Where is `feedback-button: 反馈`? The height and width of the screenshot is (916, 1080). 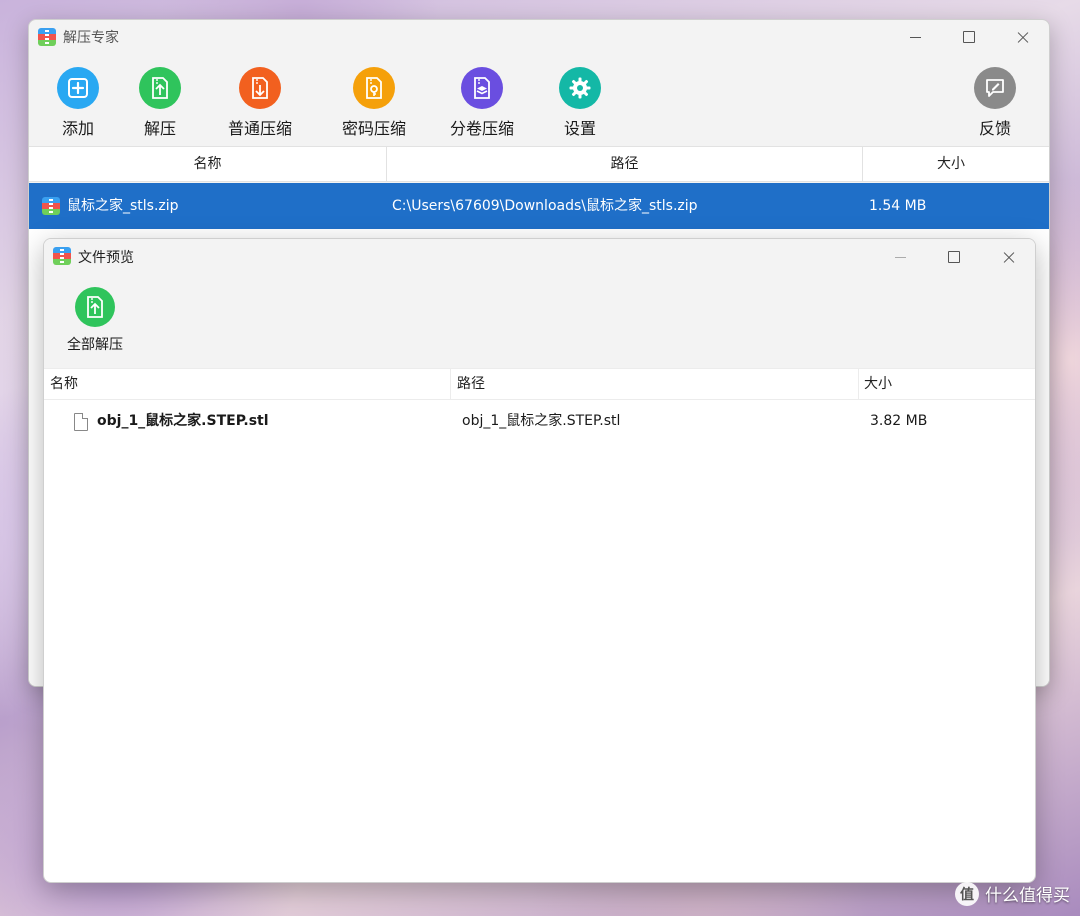 feedback-button: 反馈 is located at coordinates (995, 103).